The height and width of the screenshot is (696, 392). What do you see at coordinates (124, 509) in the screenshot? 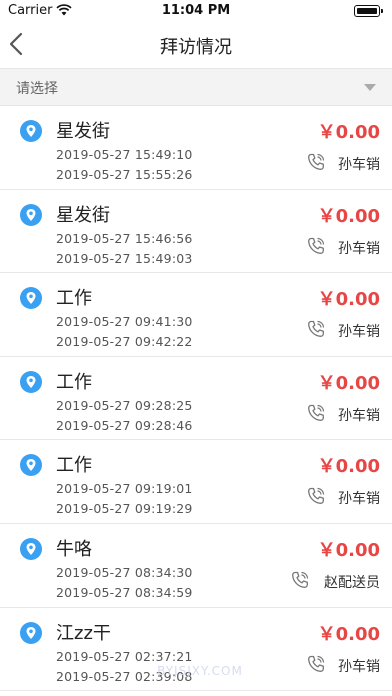
I see `visit-end-time: 2019-05-27 09:19:29` at bounding box center [124, 509].